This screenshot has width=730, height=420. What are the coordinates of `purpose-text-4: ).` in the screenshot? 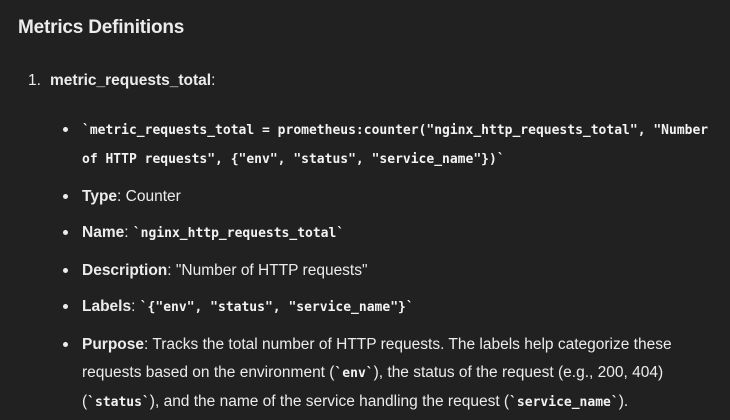 It's located at (623, 401).